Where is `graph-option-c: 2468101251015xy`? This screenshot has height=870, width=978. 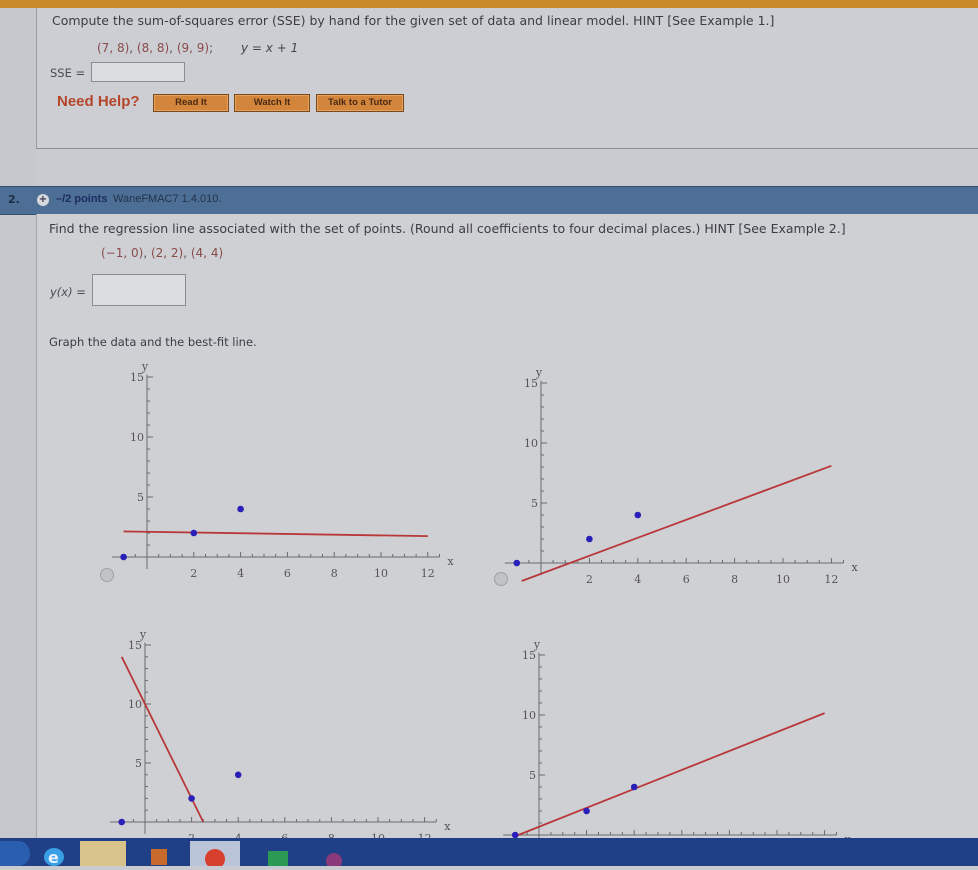
graph-option-c: 2468101251015xy is located at coordinates (280, 736).